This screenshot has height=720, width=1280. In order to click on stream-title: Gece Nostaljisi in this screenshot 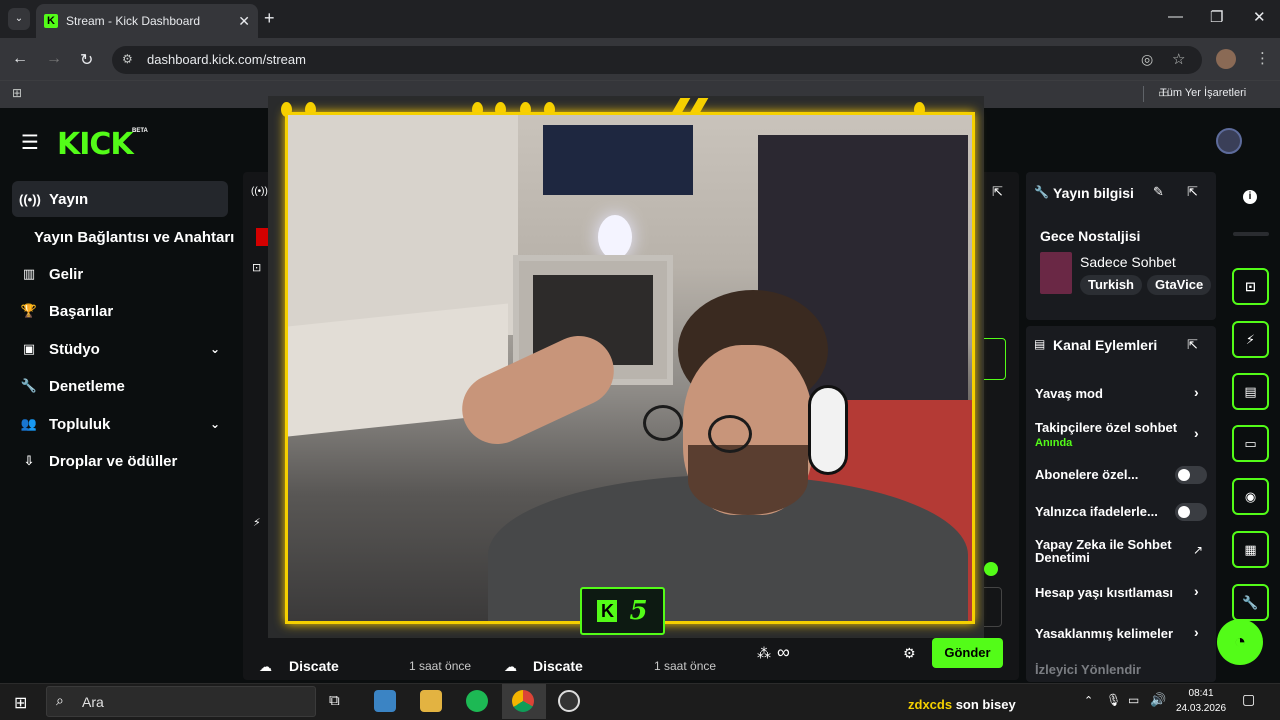, I will do `click(1090, 236)`.